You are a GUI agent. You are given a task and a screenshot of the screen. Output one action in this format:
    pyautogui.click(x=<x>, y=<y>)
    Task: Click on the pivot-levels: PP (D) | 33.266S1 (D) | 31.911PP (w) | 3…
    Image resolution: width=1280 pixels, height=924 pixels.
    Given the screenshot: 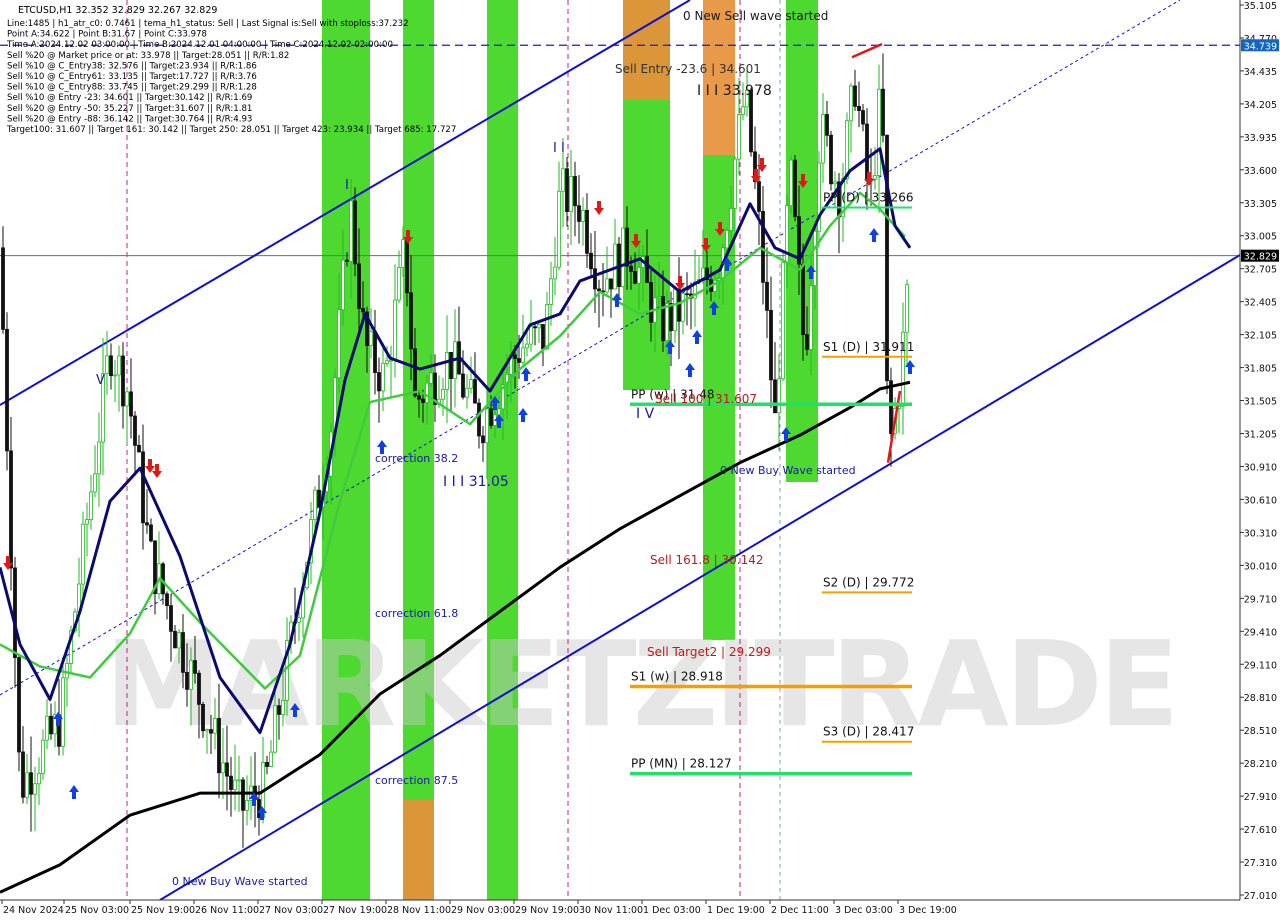 What is the action you would take?
    pyautogui.click(x=772, y=483)
    